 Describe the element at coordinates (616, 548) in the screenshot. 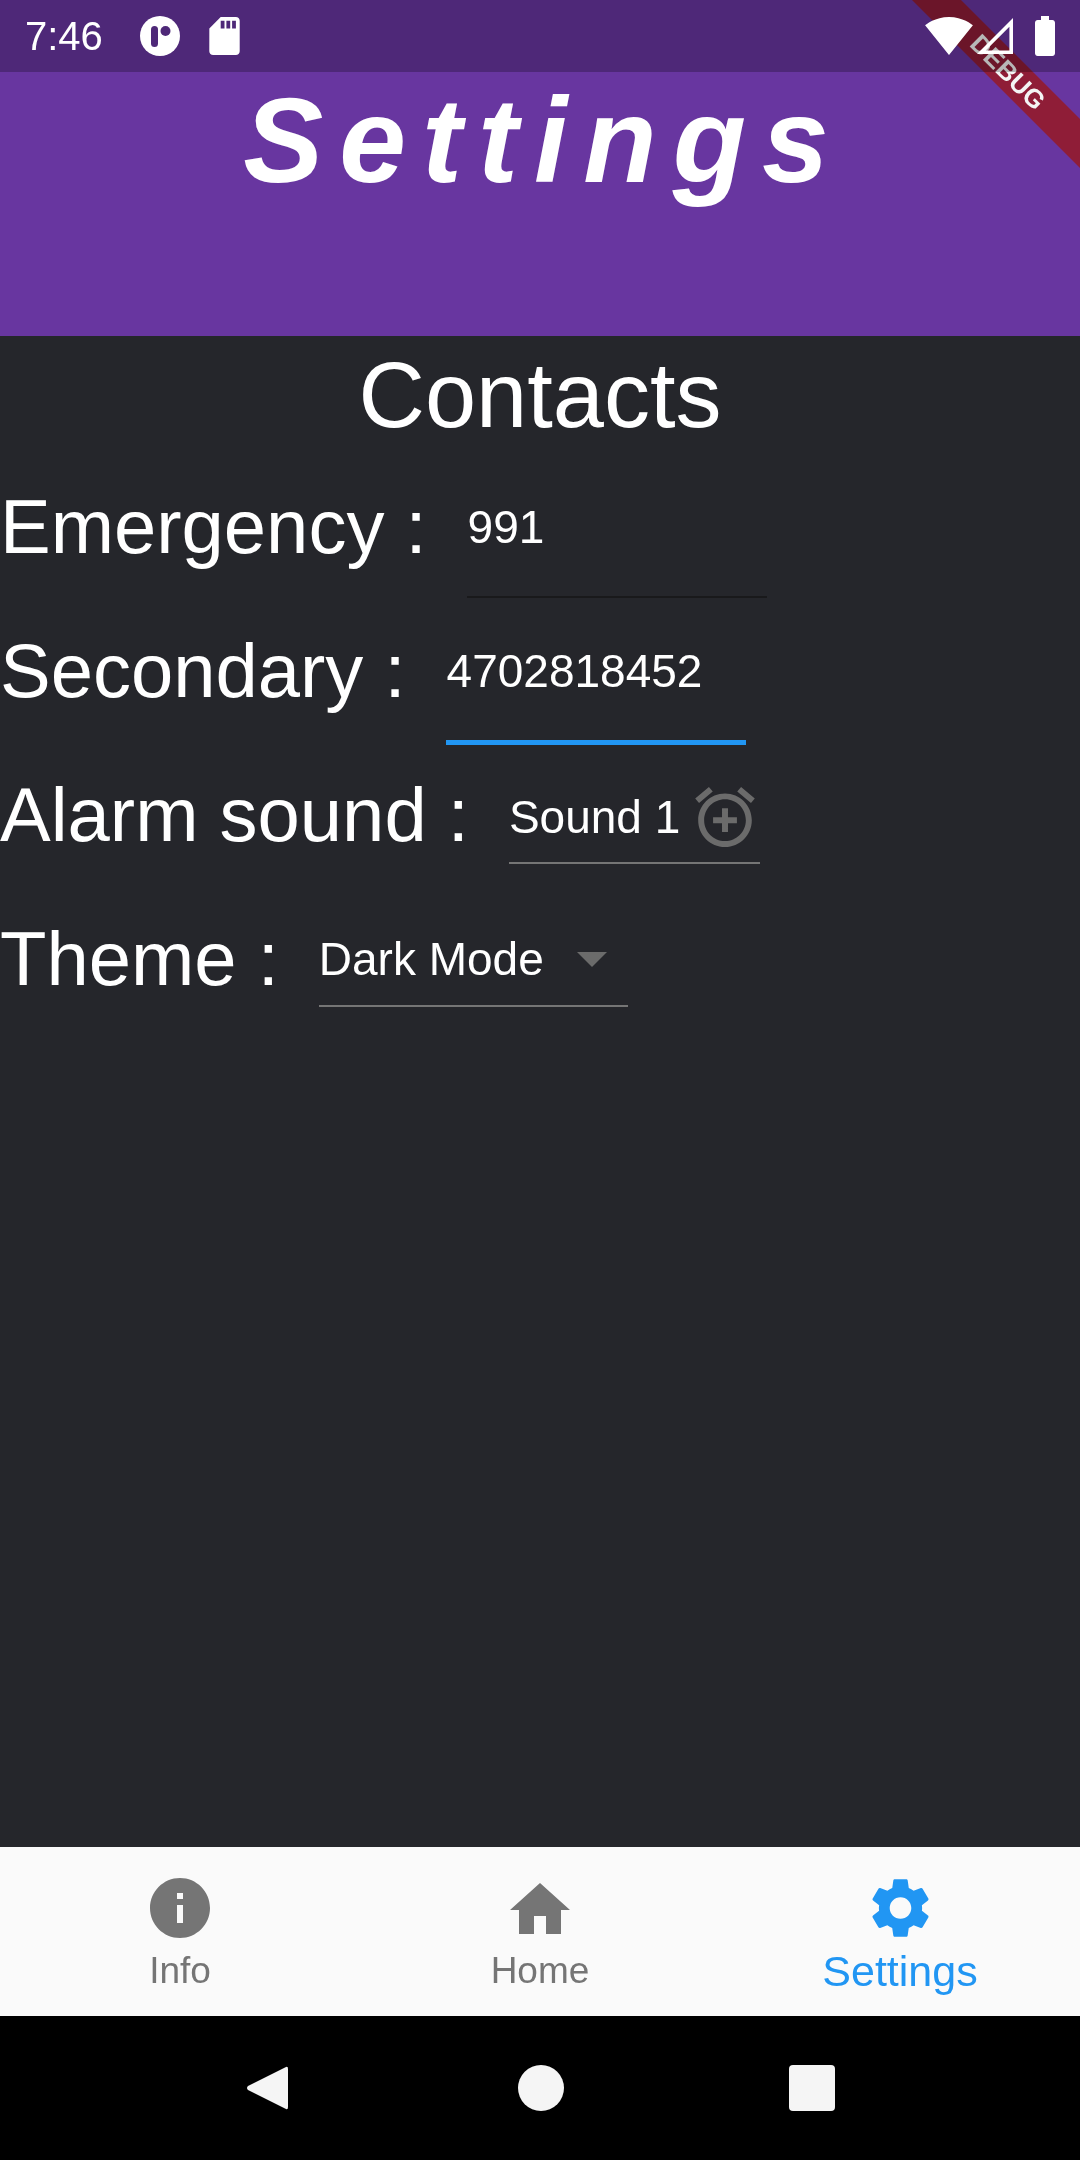

I see `text-field: 991` at that location.